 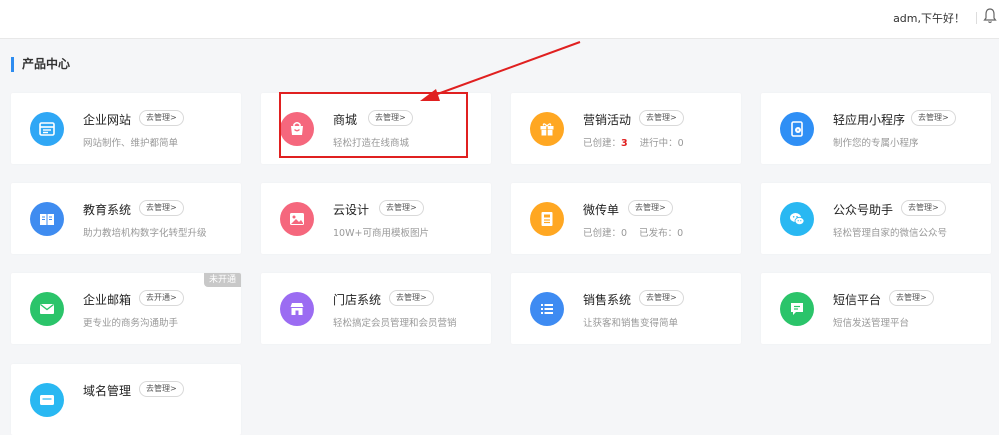 I want to click on in-progress-count: 0, so click(x=680, y=143).